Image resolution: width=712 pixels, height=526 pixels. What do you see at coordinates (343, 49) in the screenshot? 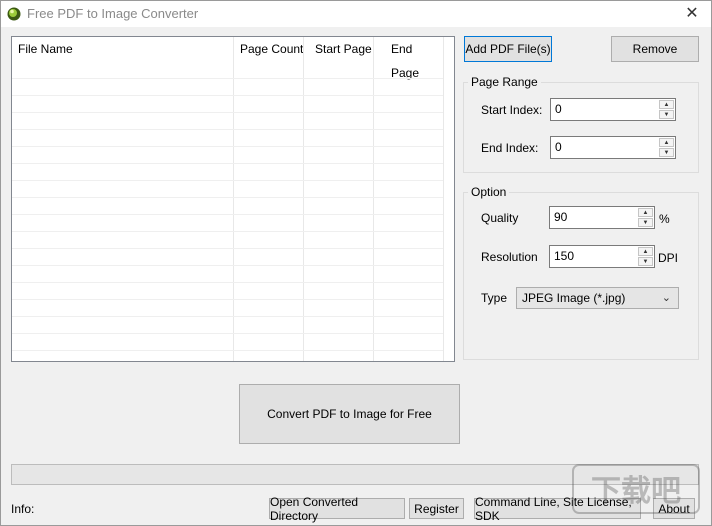
I see `column-header-start-page: Start Page` at bounding box center [343, 49].